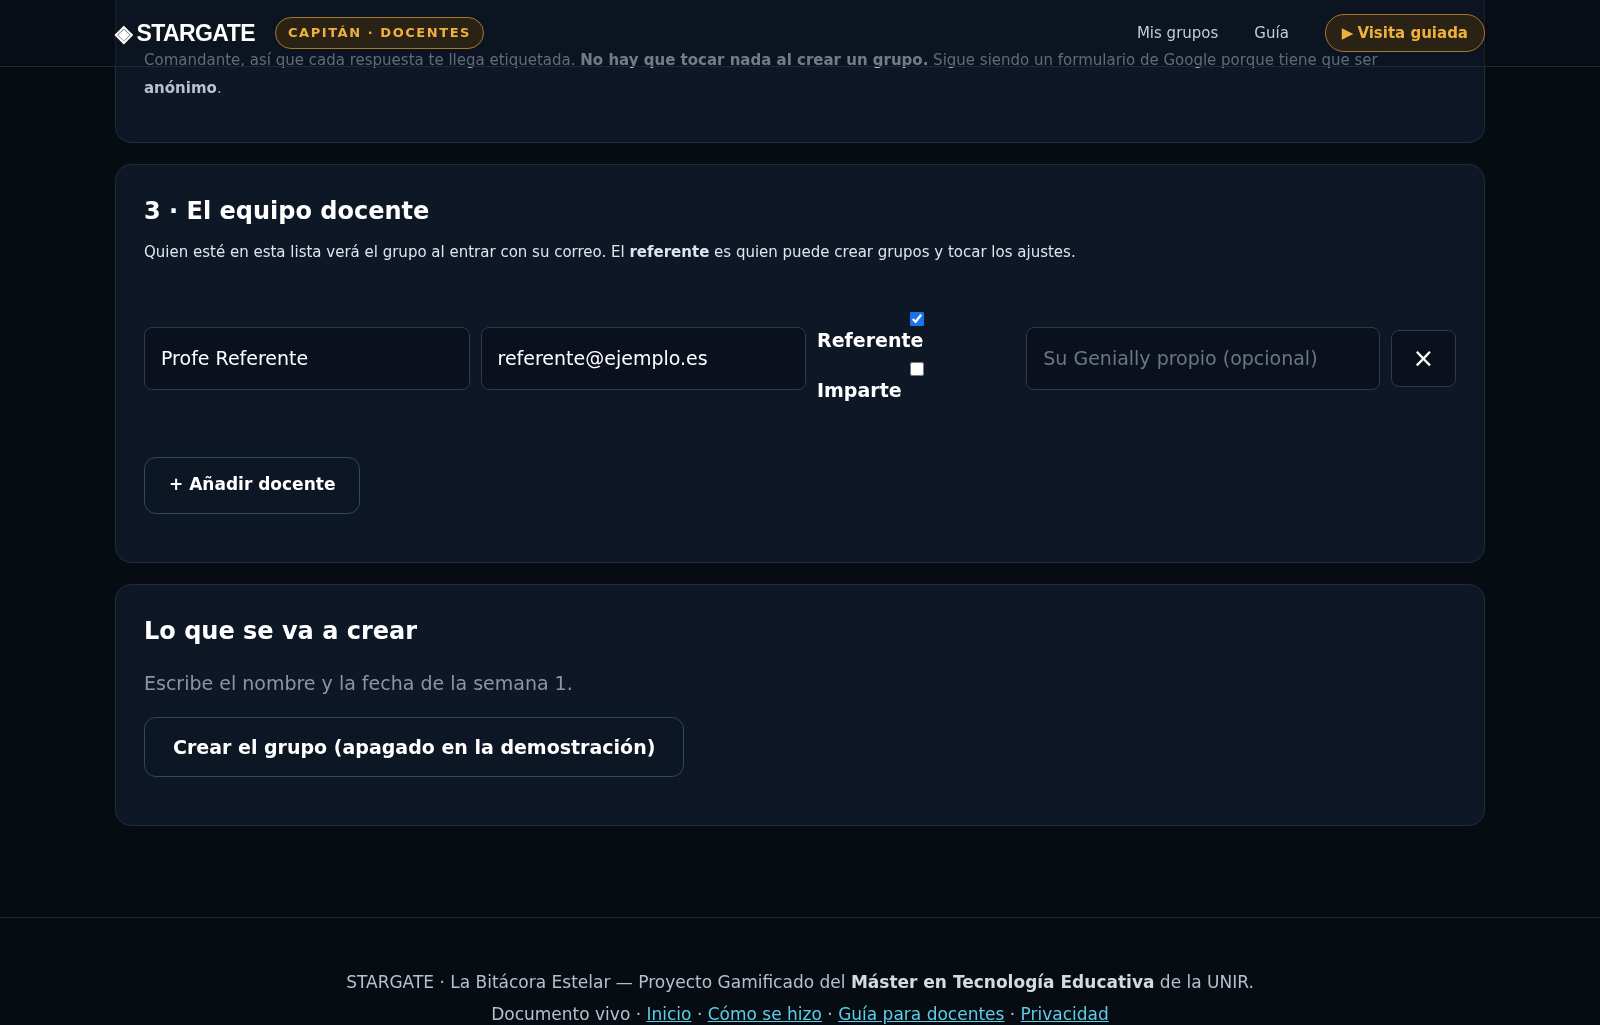 The image size is (1600, 1025). Describe the element at coordinates (1064, 1013) in the screenshot. I see `footer-link: Privacidad` at that location.